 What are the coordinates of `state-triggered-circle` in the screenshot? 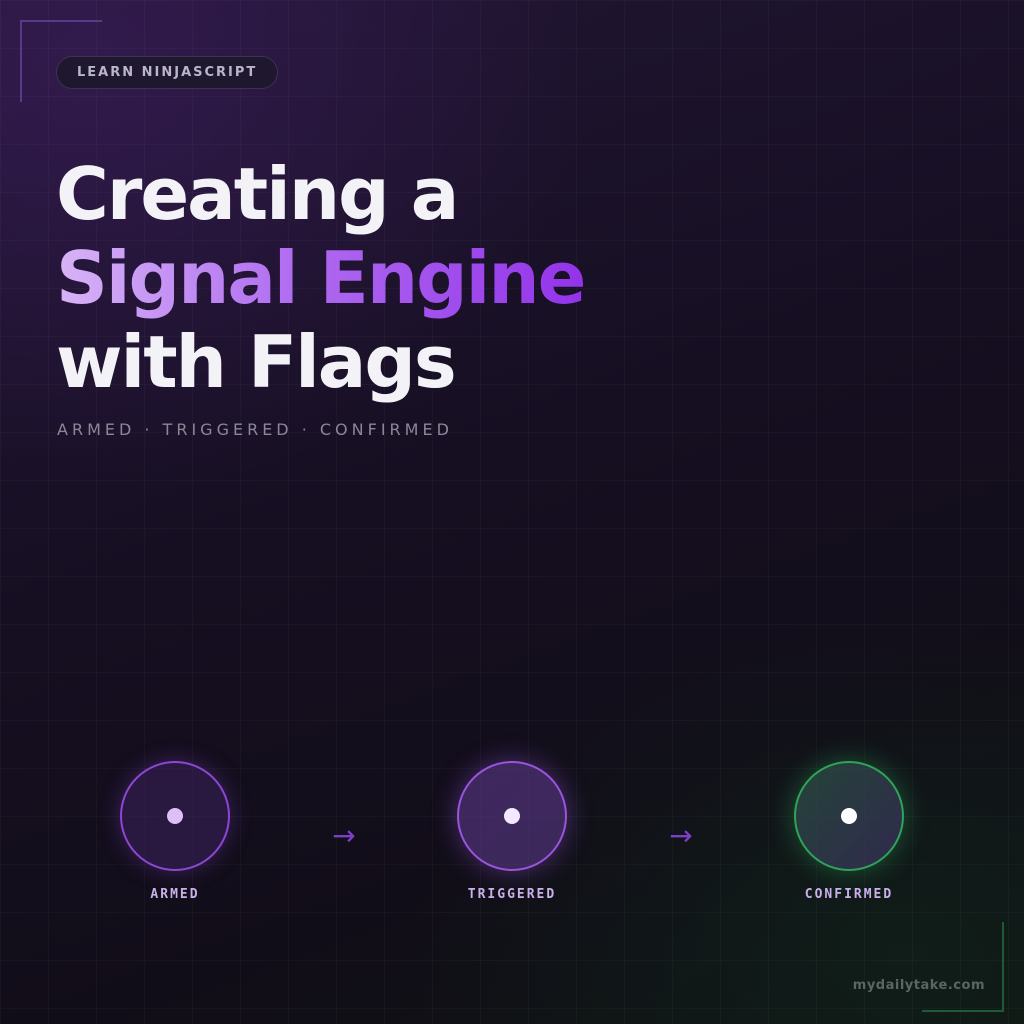 It's located at (512, 816).